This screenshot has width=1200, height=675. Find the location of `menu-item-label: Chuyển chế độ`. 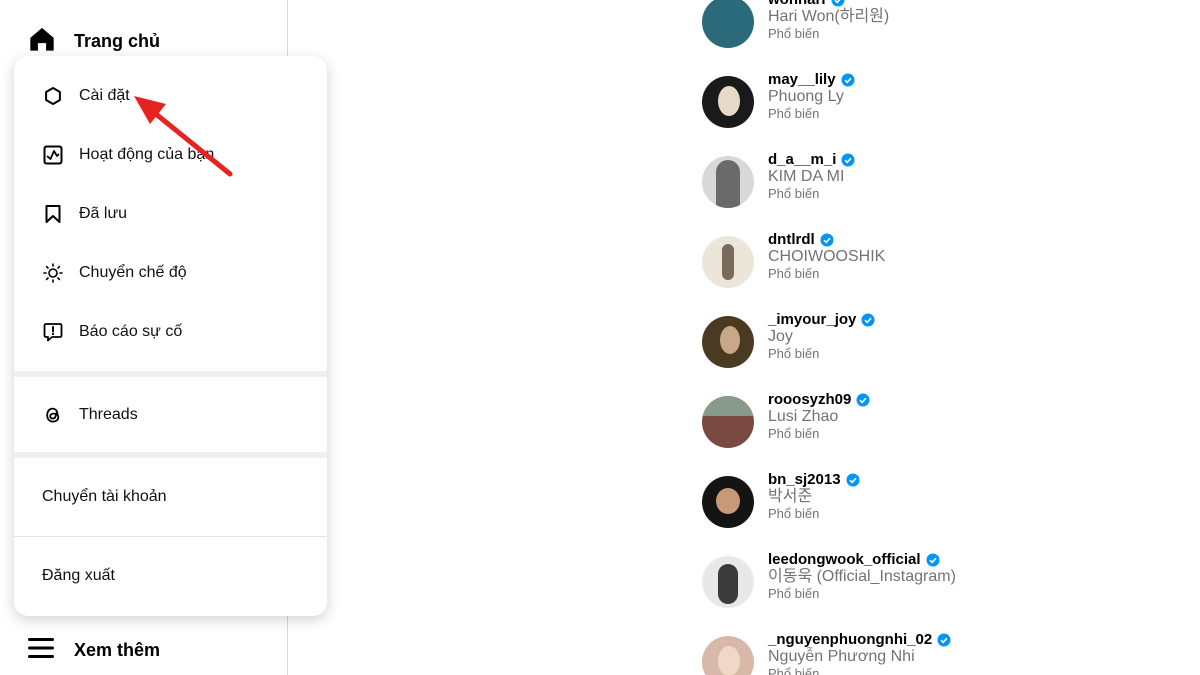

menu-item-label: Chuyển chế độ is located at coordinates (133, 272).